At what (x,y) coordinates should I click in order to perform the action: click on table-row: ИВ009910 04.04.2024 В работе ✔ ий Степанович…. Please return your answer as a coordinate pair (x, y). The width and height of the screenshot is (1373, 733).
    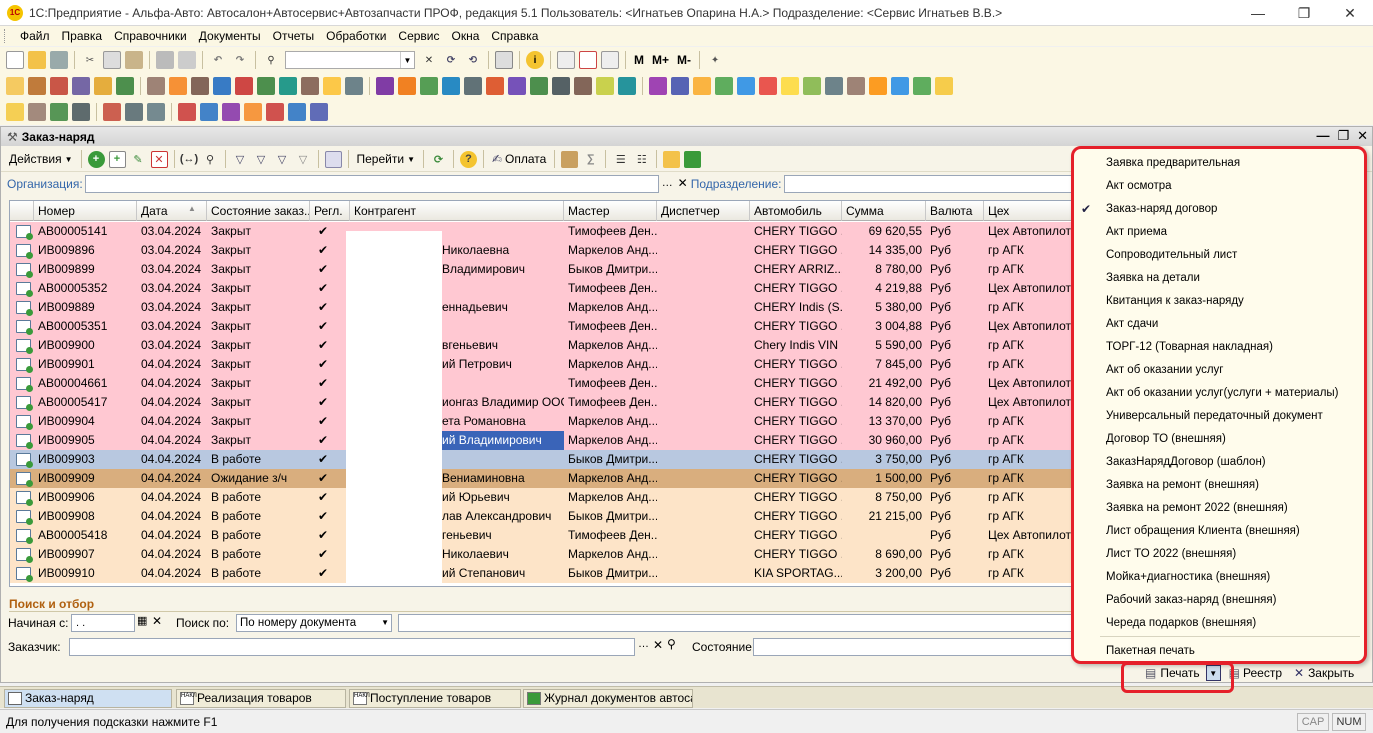
    Looking at the image, I should click on (559, 573).